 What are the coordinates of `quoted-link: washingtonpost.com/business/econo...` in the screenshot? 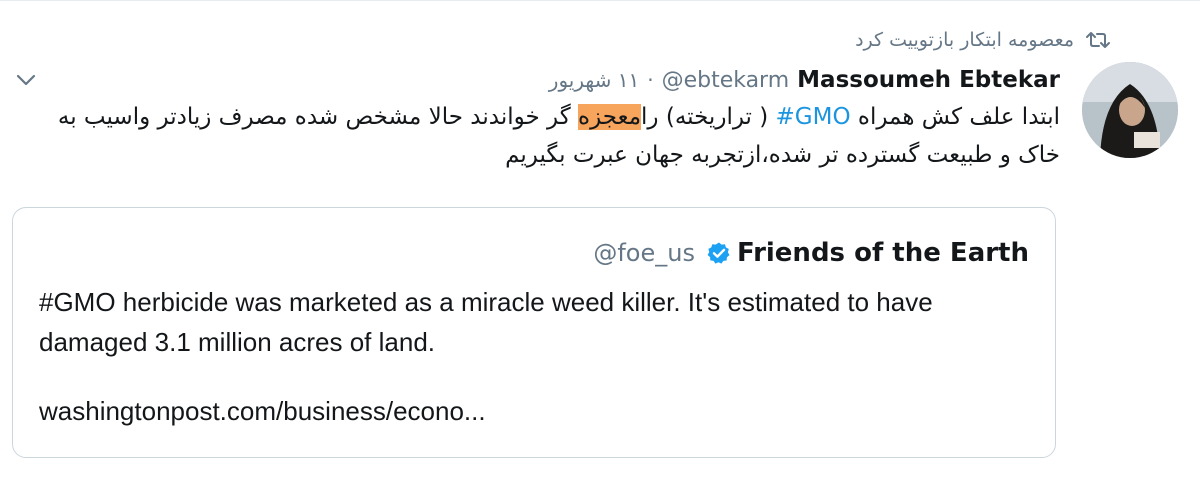 It's located at (262, 411).